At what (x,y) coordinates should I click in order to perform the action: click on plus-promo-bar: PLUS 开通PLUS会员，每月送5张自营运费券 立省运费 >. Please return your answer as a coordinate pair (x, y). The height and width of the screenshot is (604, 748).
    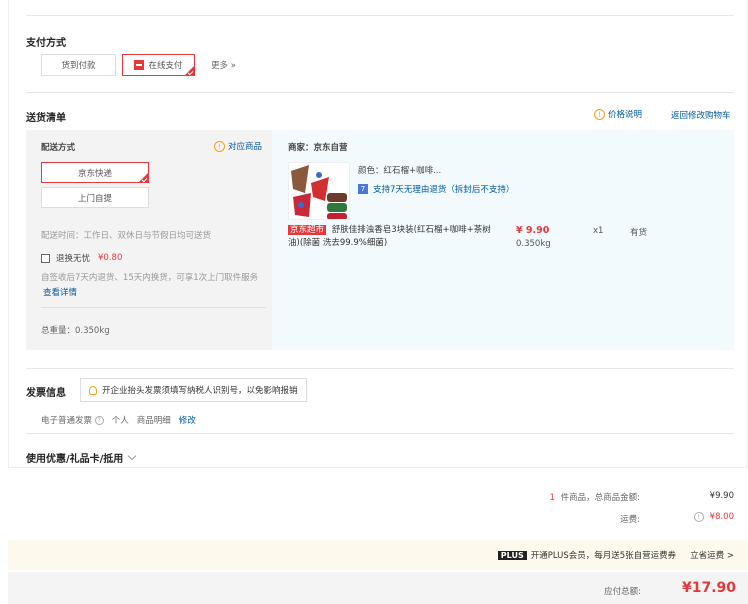
    Looking at the image, I should click on (378, 555).